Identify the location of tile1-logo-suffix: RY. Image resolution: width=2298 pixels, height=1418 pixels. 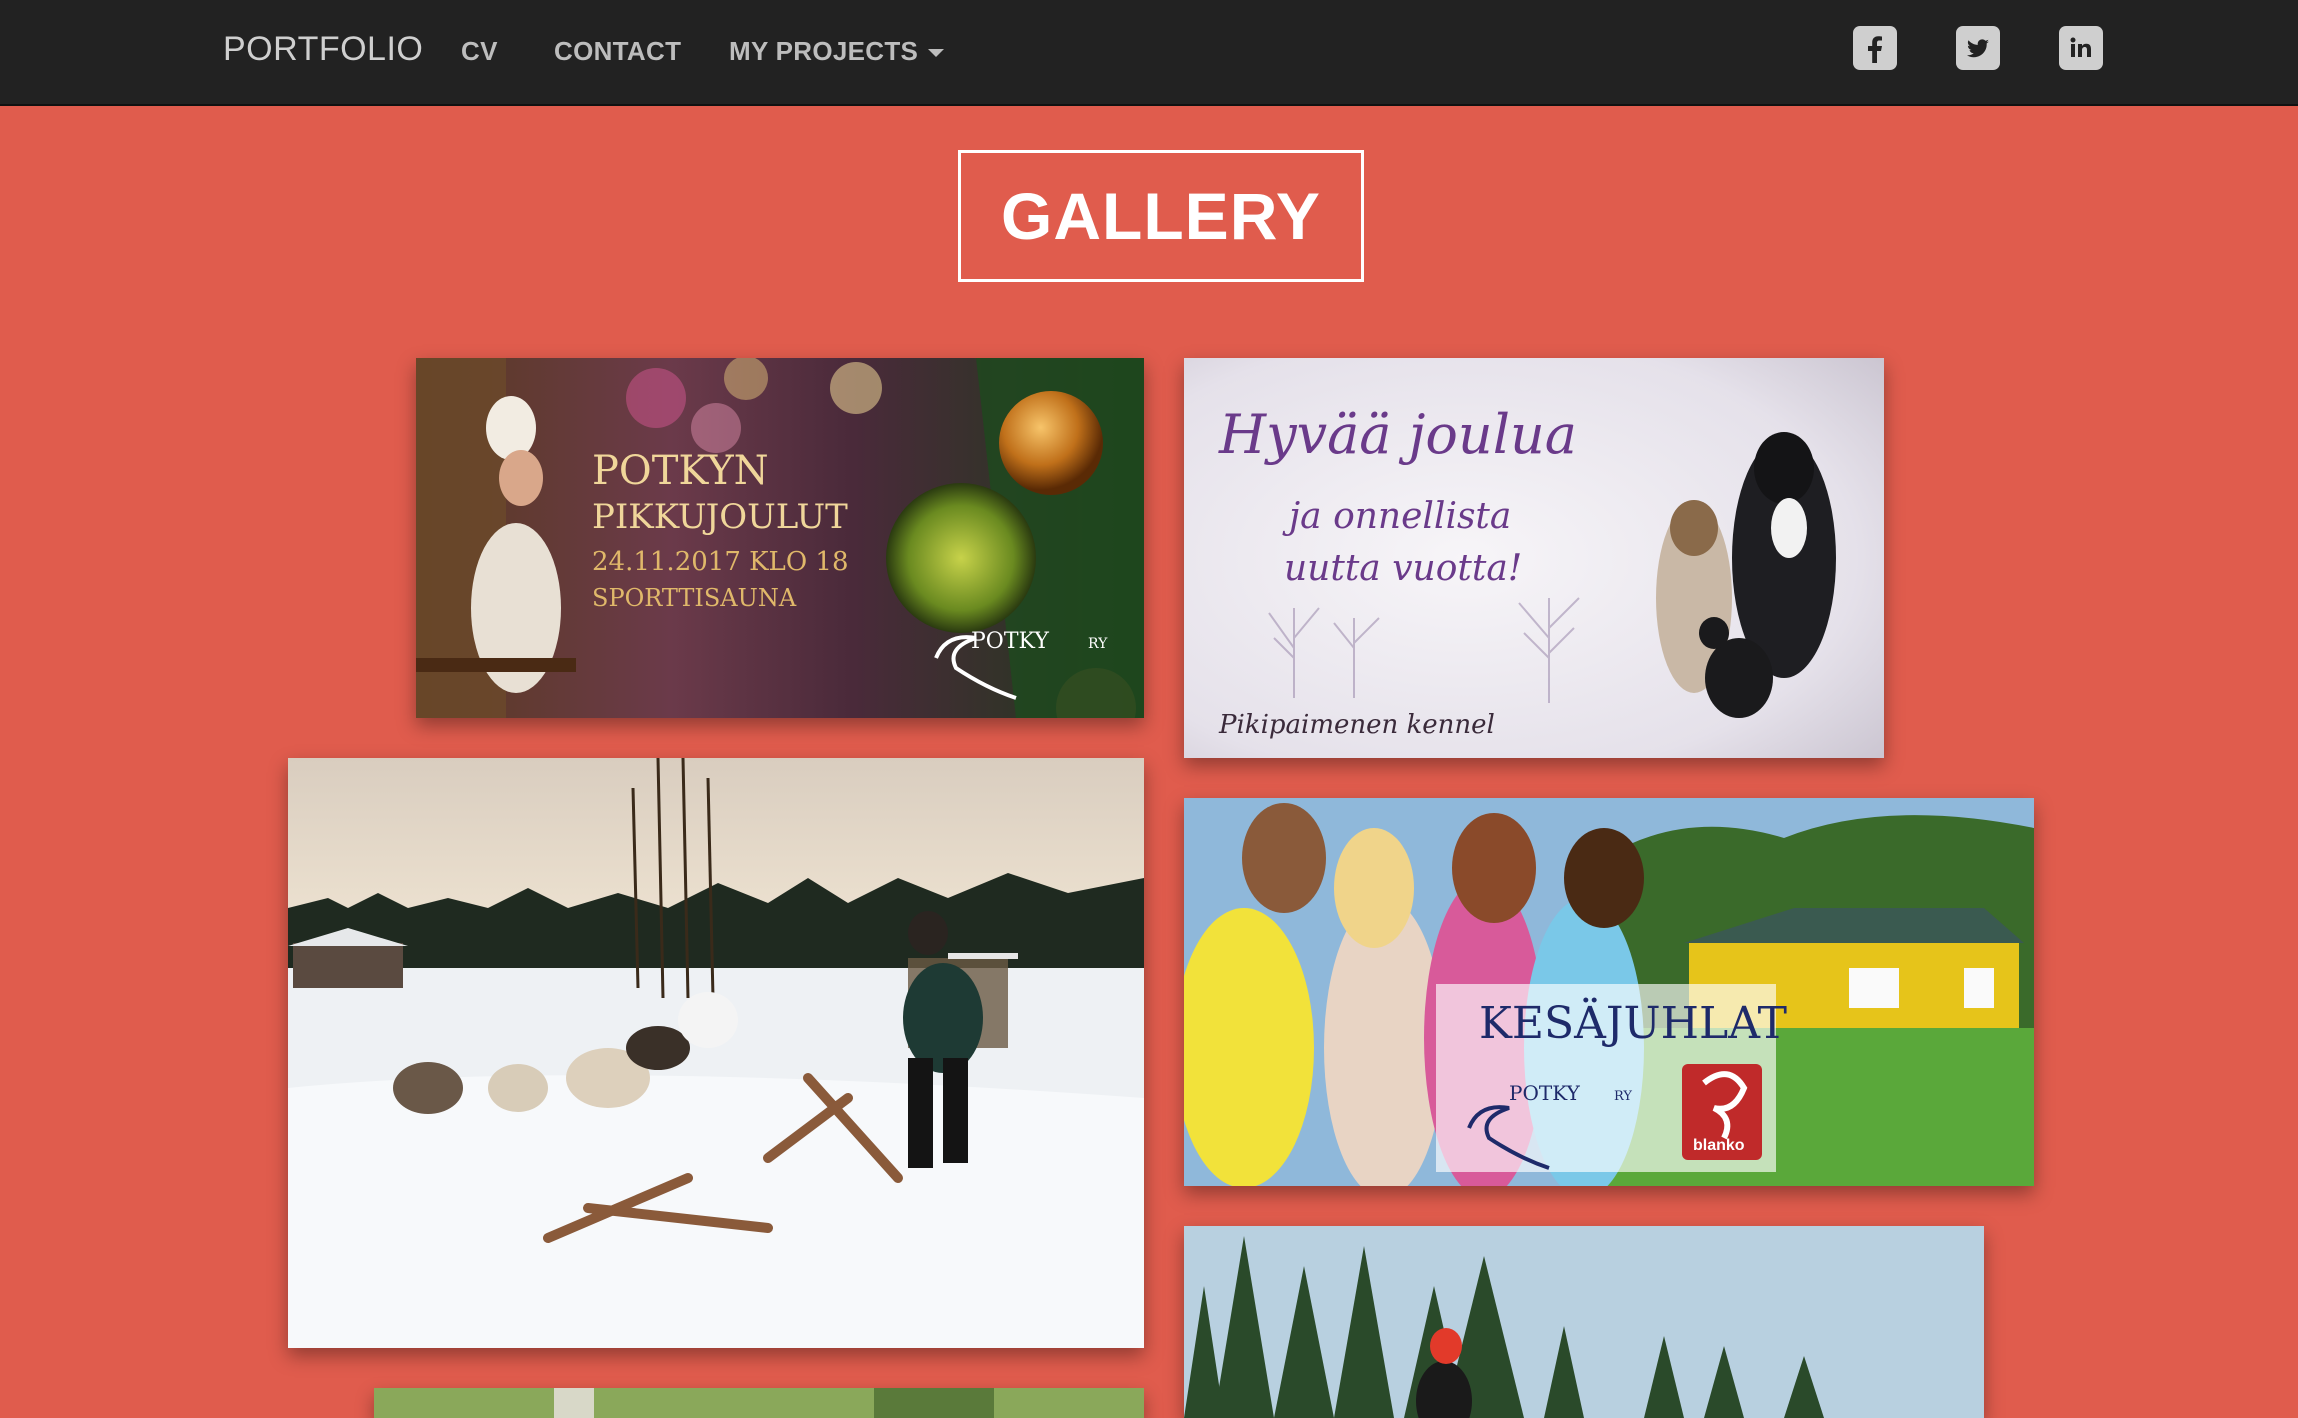
(1098, 644).